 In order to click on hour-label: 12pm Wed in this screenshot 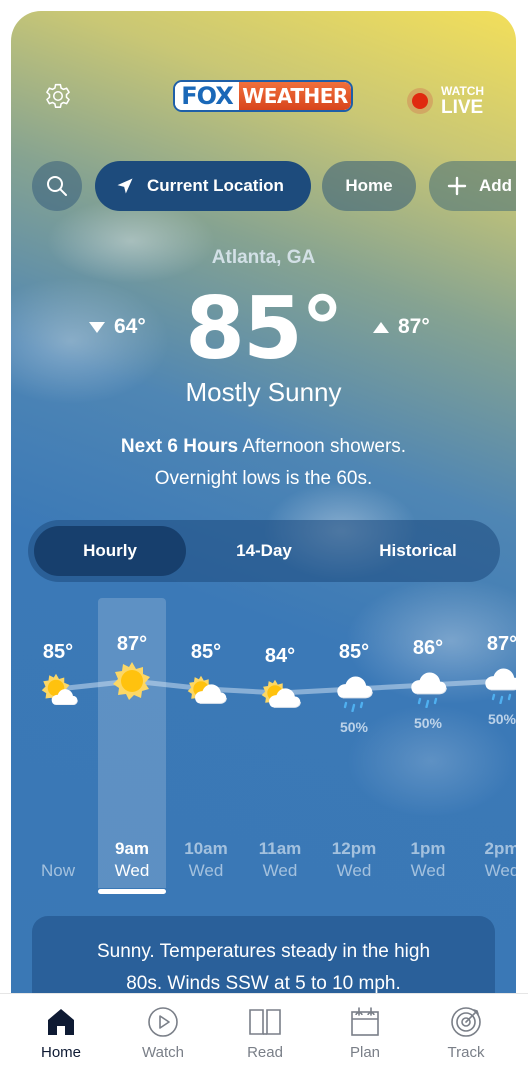, I will do `click(354, 860)`.